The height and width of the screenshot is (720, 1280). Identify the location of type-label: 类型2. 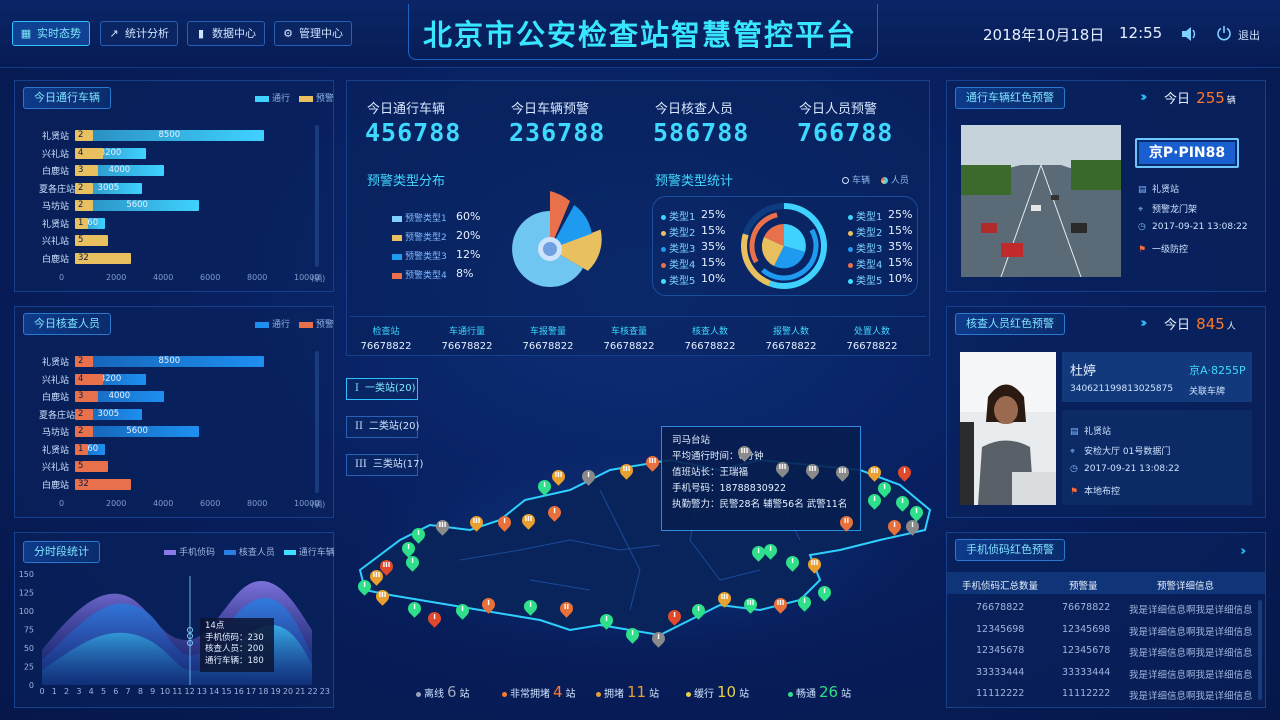
(869, 233).